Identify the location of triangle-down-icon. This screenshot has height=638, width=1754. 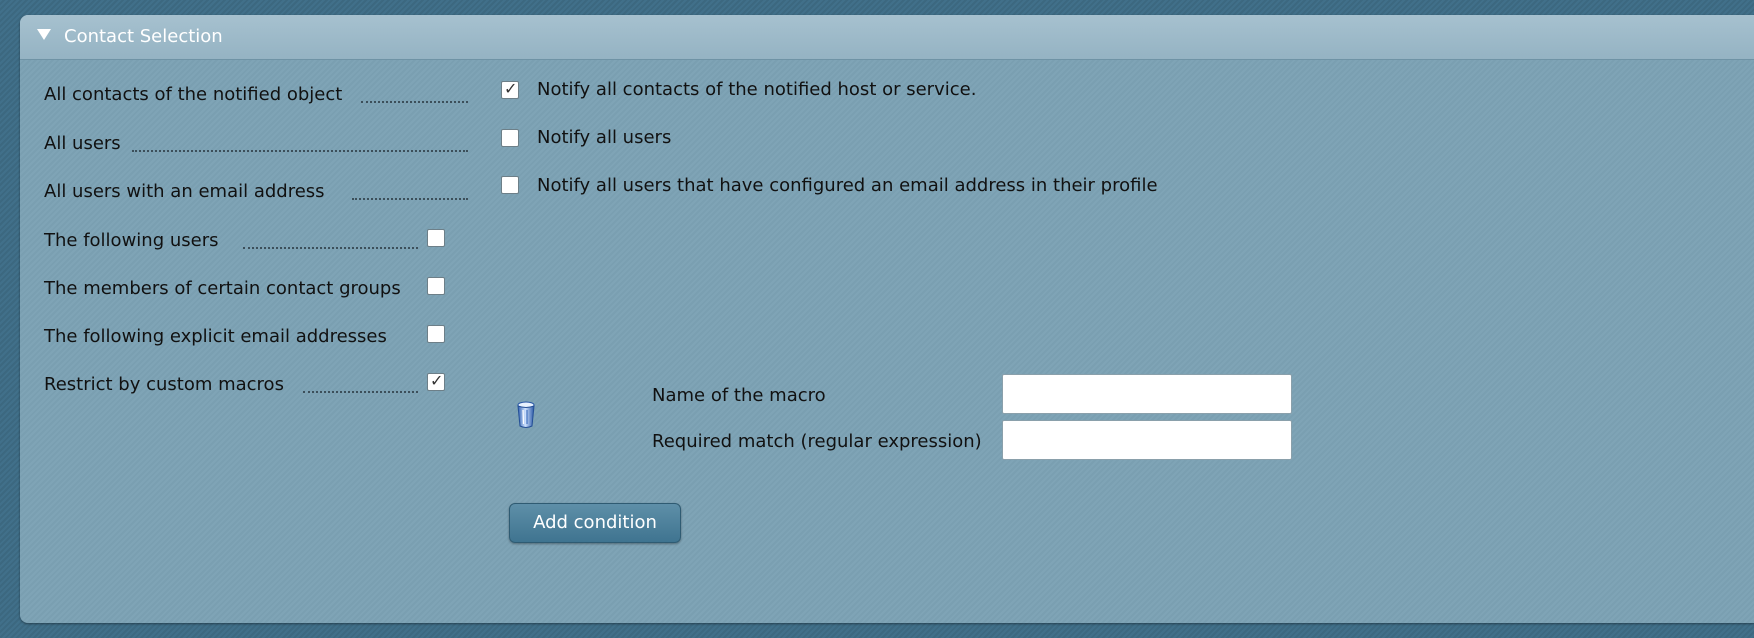
(44, 34).